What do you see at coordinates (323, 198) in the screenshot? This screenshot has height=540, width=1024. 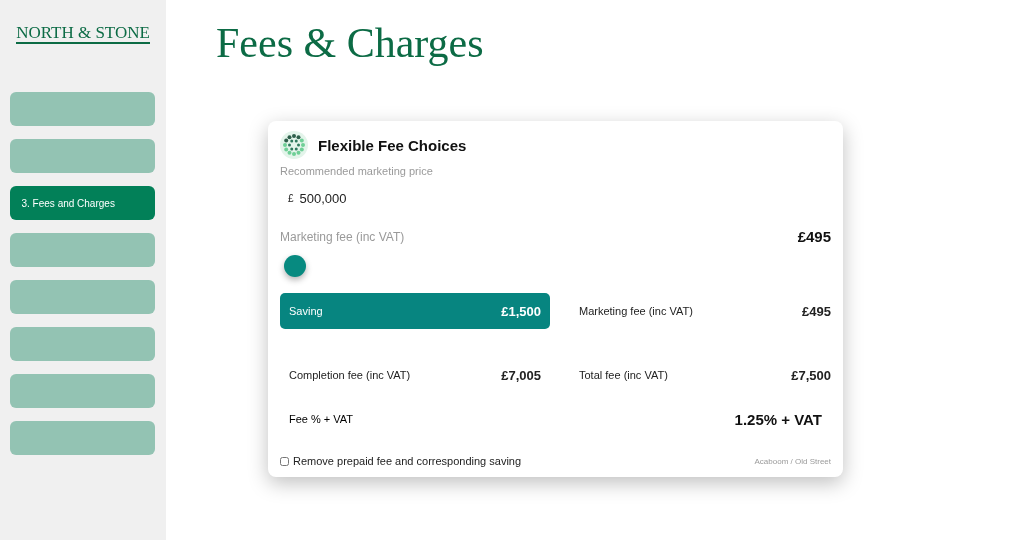 I see `price-value: 500,000` at bounding box center [323, 198].